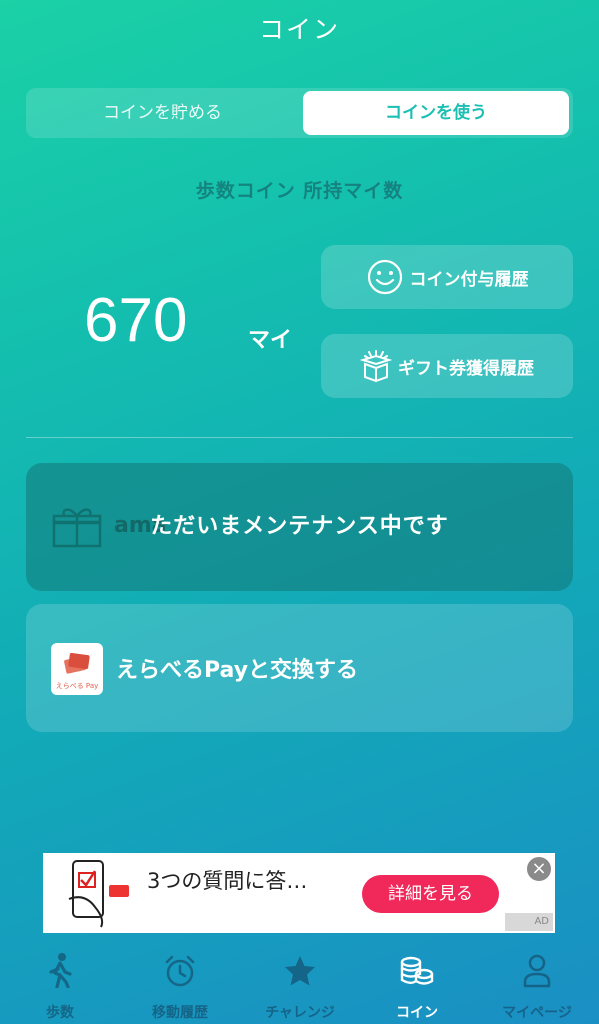 This screenshot has height=1024, width=599. I want to click on gift-box-icon, so click(376, 366).